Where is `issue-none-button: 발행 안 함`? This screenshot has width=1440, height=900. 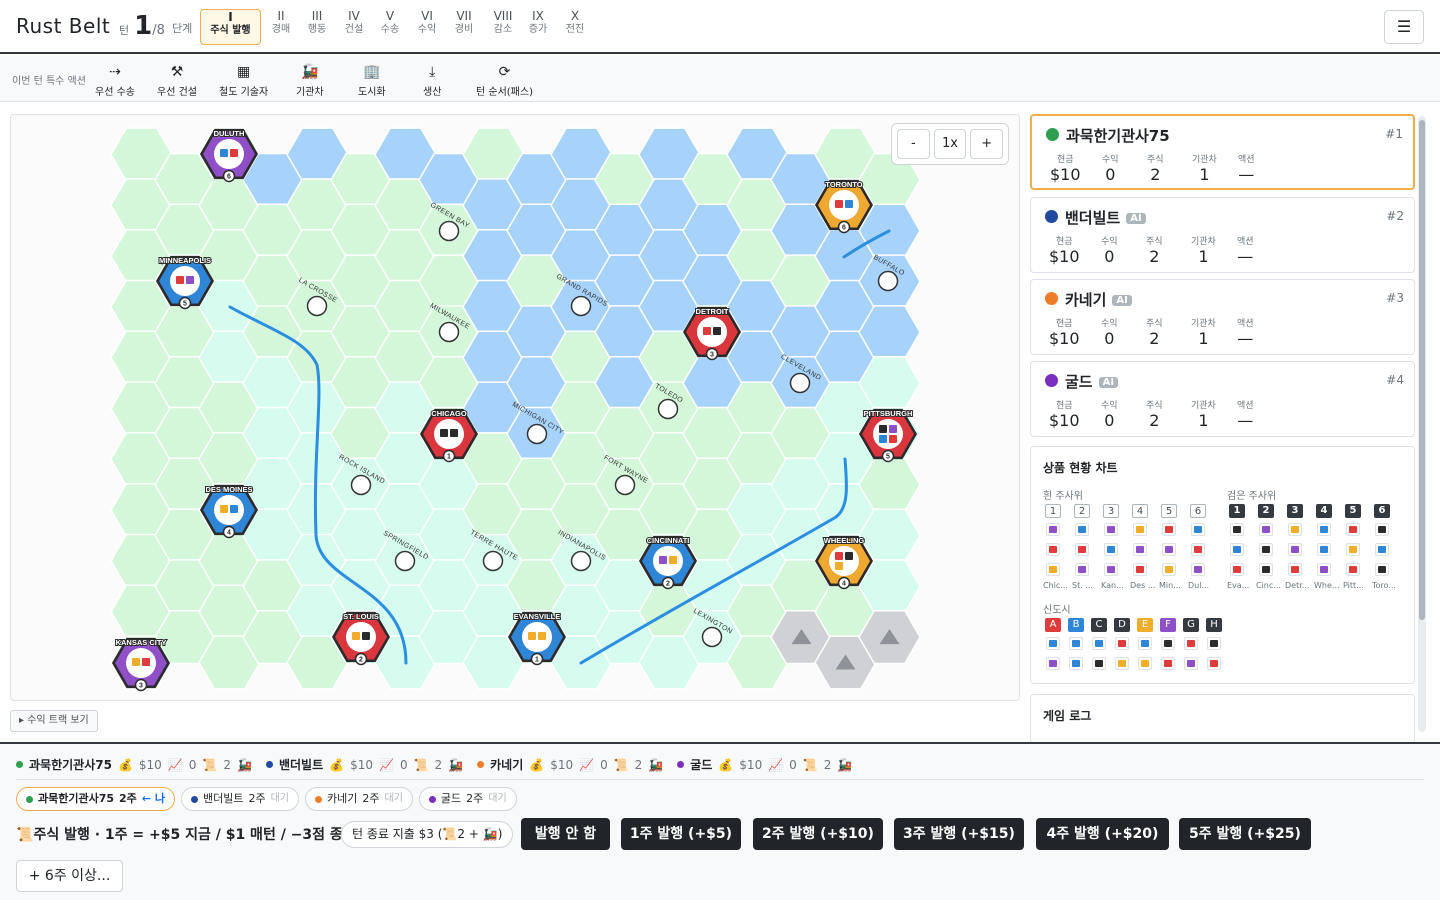
issue-none-button: 발행 안 함 is located at coordinates (565, 834).